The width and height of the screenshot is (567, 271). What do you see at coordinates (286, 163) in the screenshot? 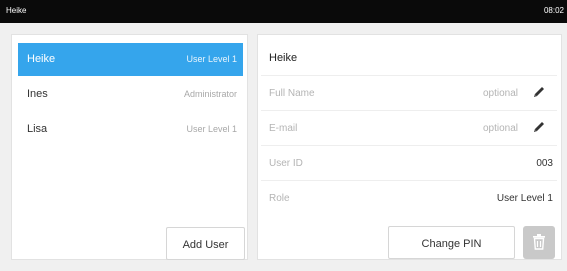
I see `user-id-label: User ID` at bounding box center [286, 163].